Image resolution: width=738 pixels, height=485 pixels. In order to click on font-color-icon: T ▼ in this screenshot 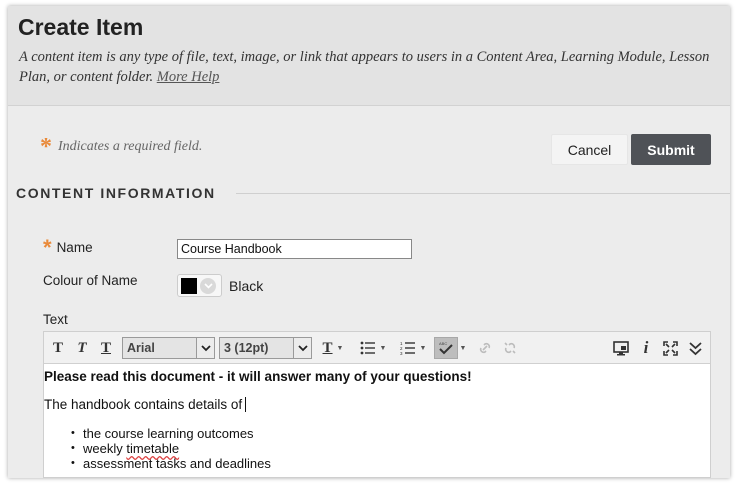, I will do `click(333, 348)`.